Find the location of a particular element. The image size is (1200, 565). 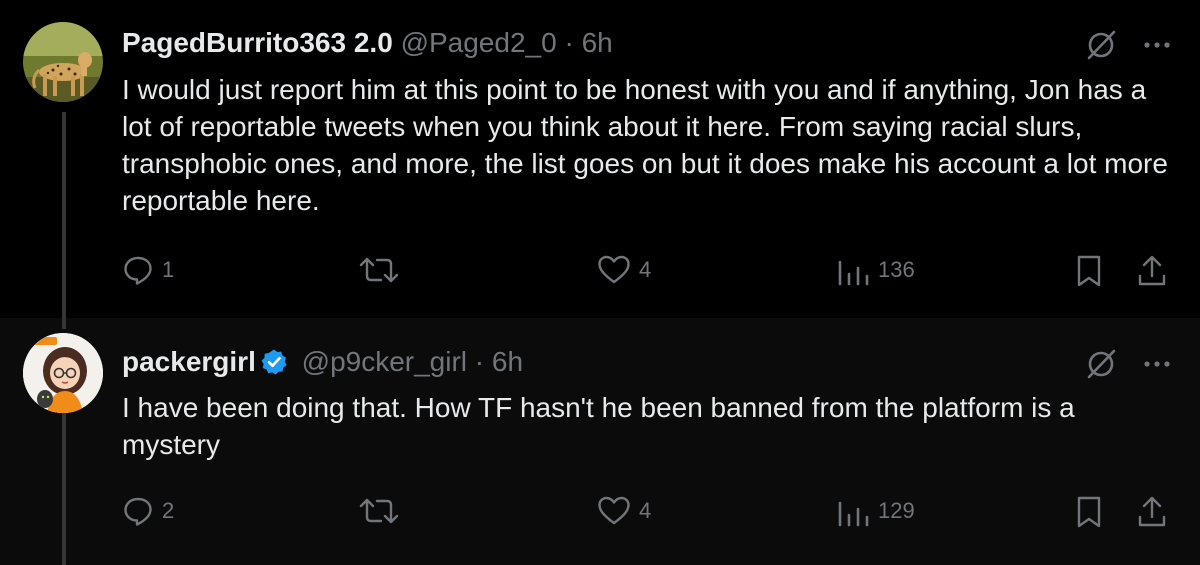

reply-count: 1 is located at coordinates (168, 269).